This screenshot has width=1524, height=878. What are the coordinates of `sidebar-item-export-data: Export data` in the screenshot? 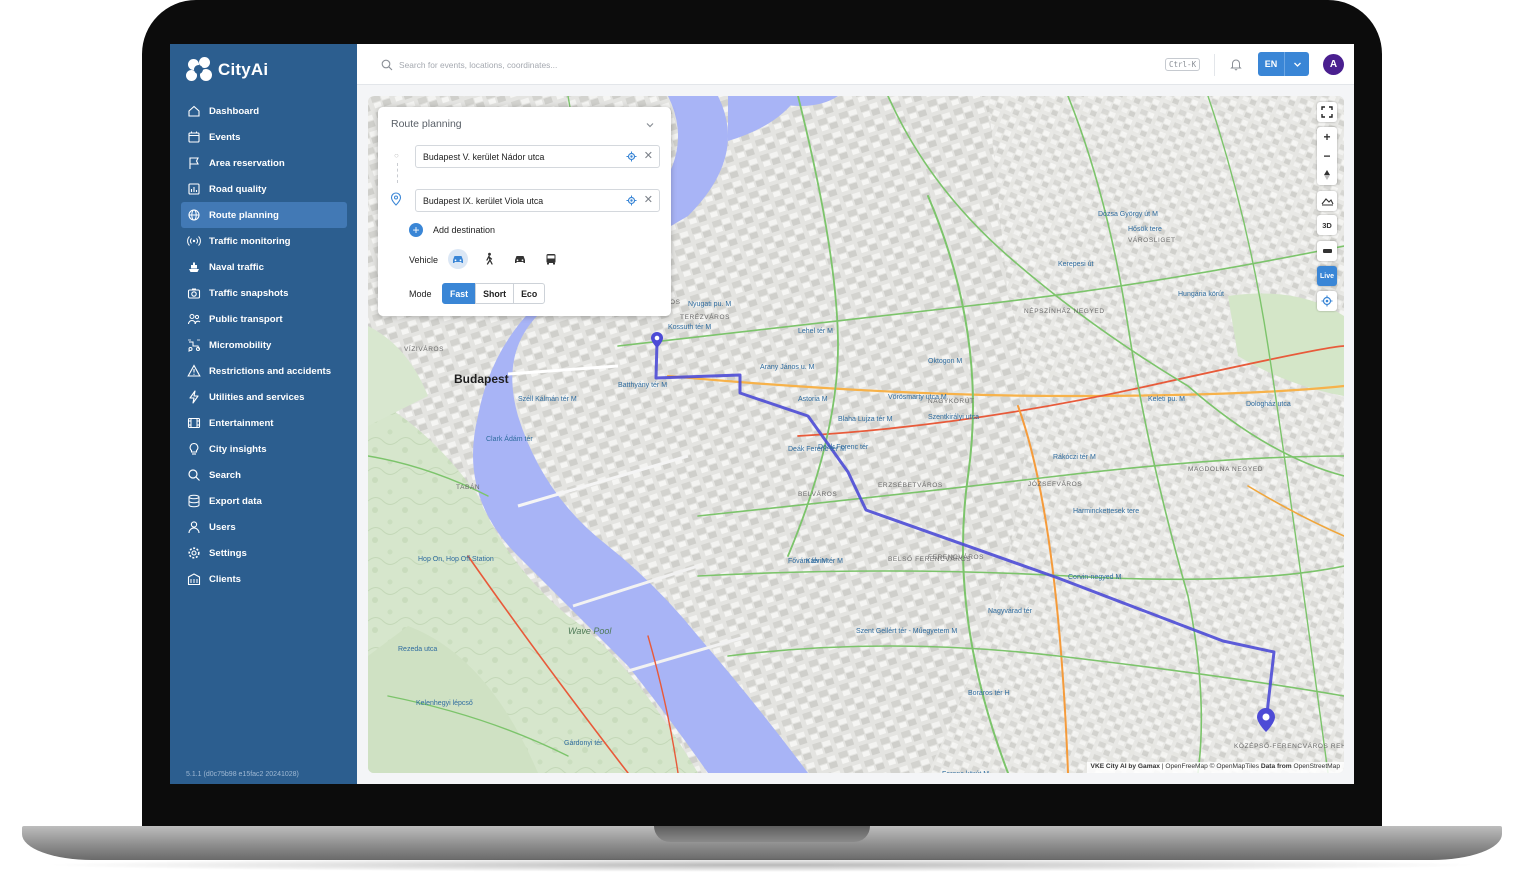 It's located at (264, 501).